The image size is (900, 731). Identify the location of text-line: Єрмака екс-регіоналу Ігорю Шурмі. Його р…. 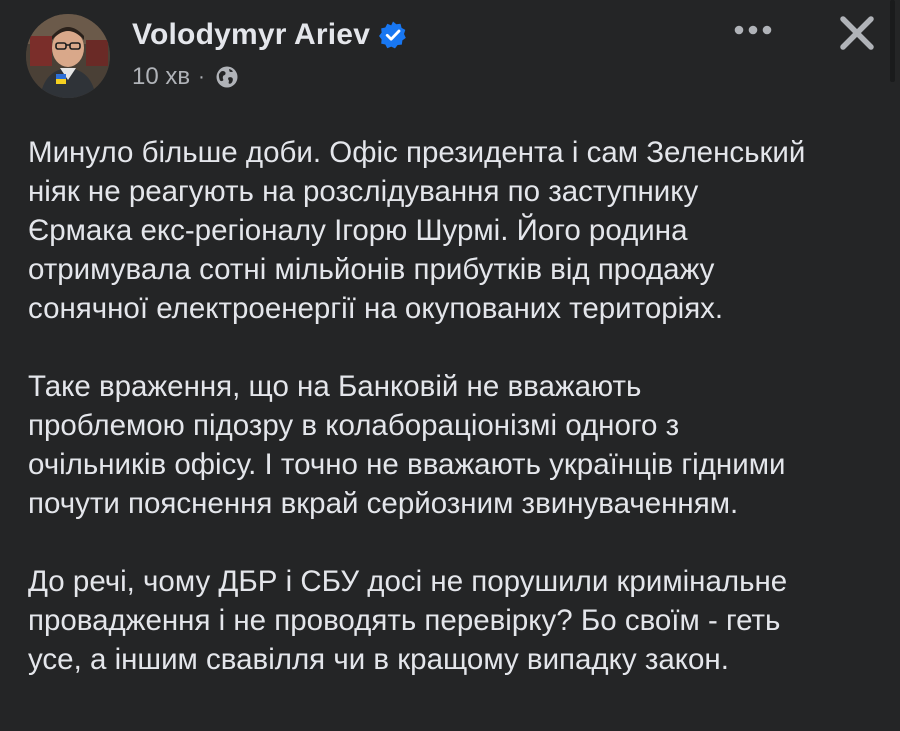
(358, 230).